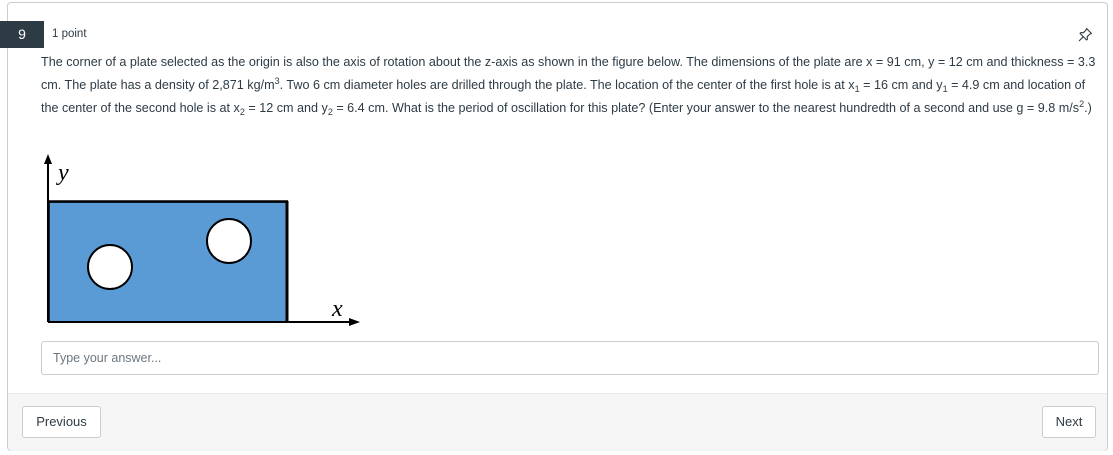  I want to click on y-axis-label: y, so click(62, 173).